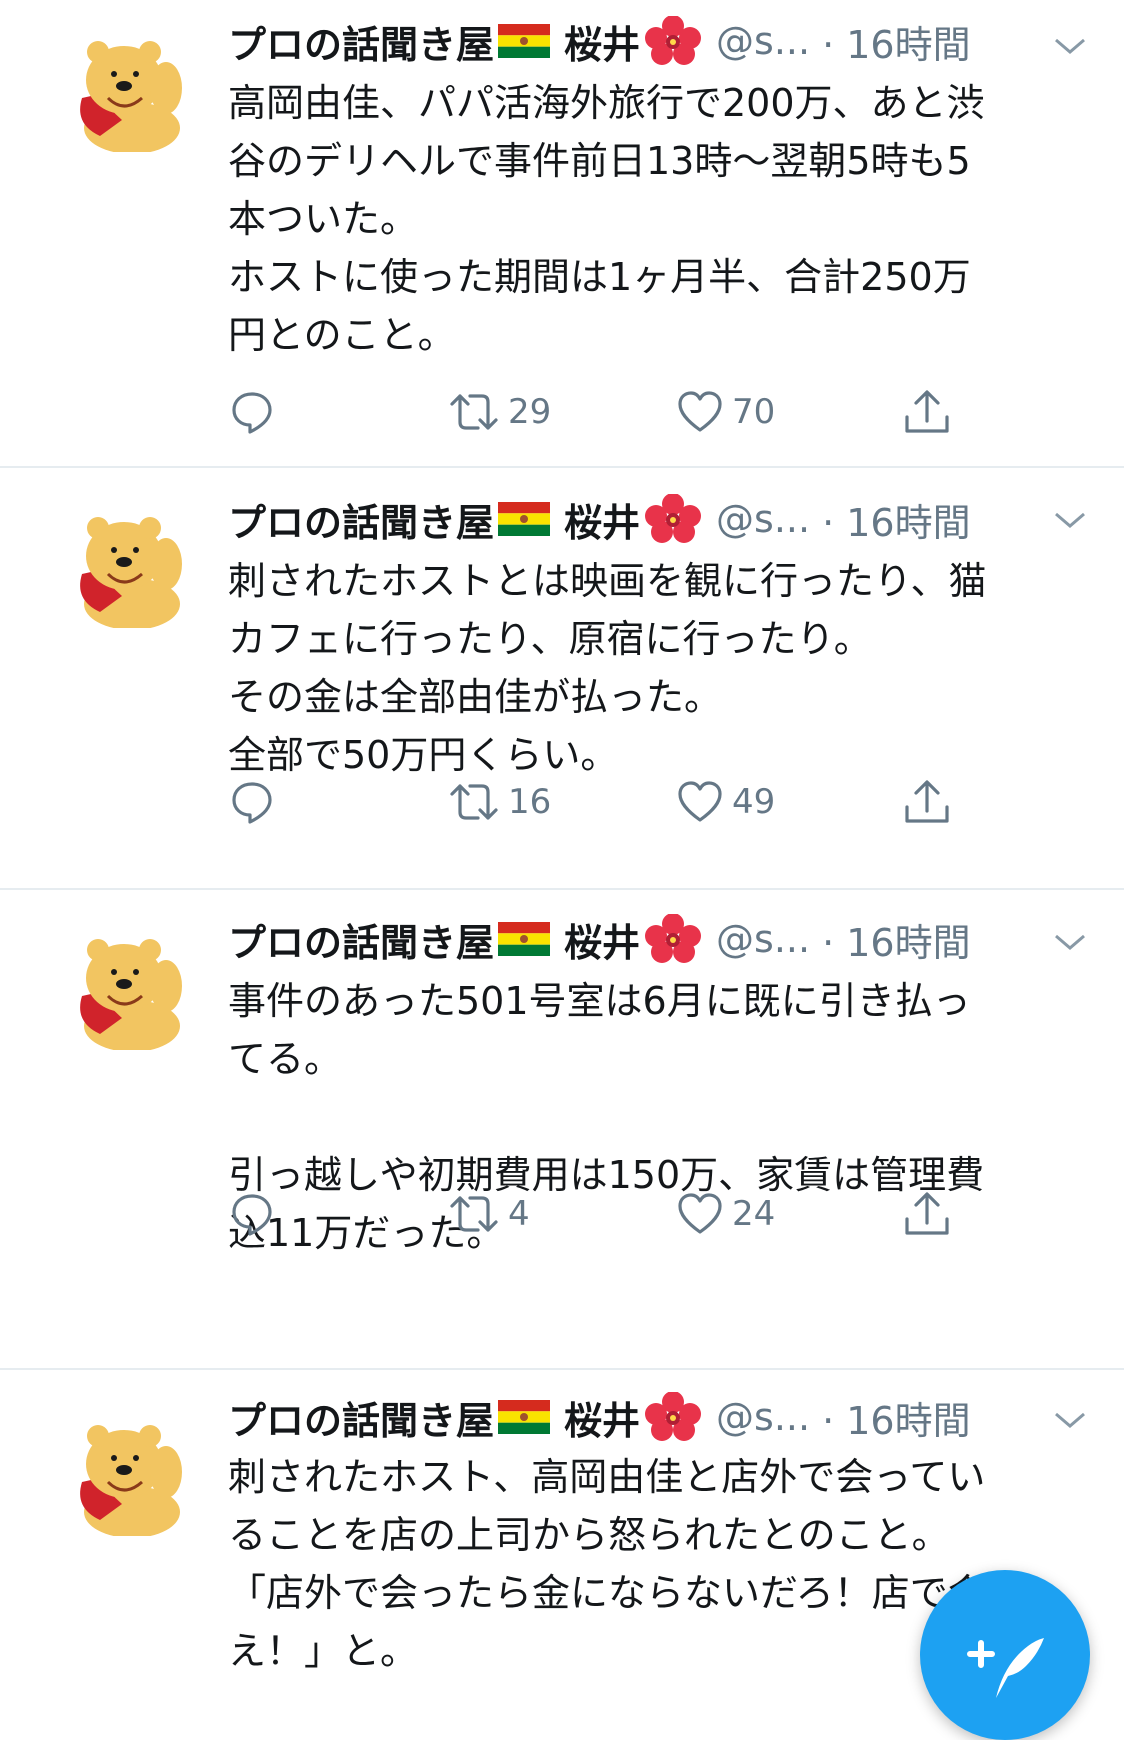 Image resolution: width=1124 pixels, height=1740 pixels. Describe the element at coordinates (754, 802) in the screenshot. I see `like-count: 49` at that location.